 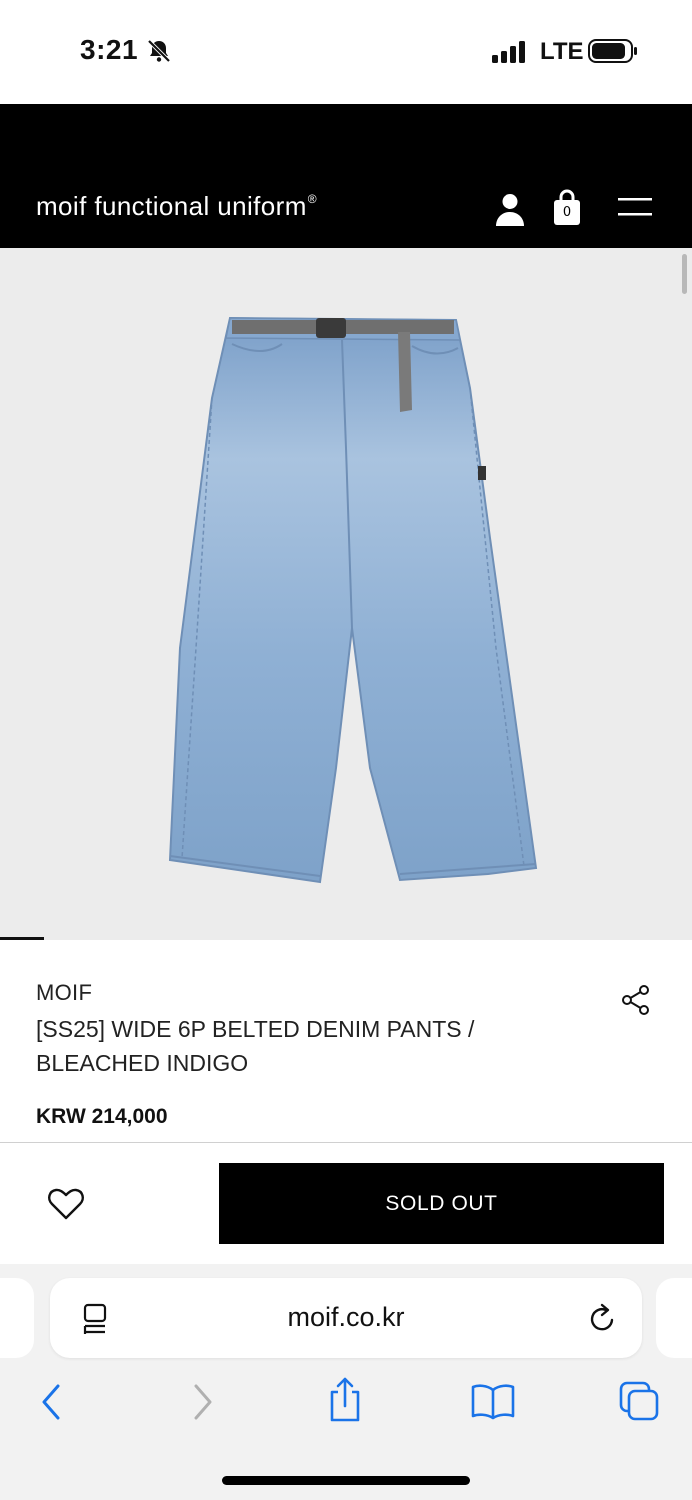 What do you see at coordinates (52, 1402) in the screenshot?
I see `back-icon` at bounding box center [52, 1402].